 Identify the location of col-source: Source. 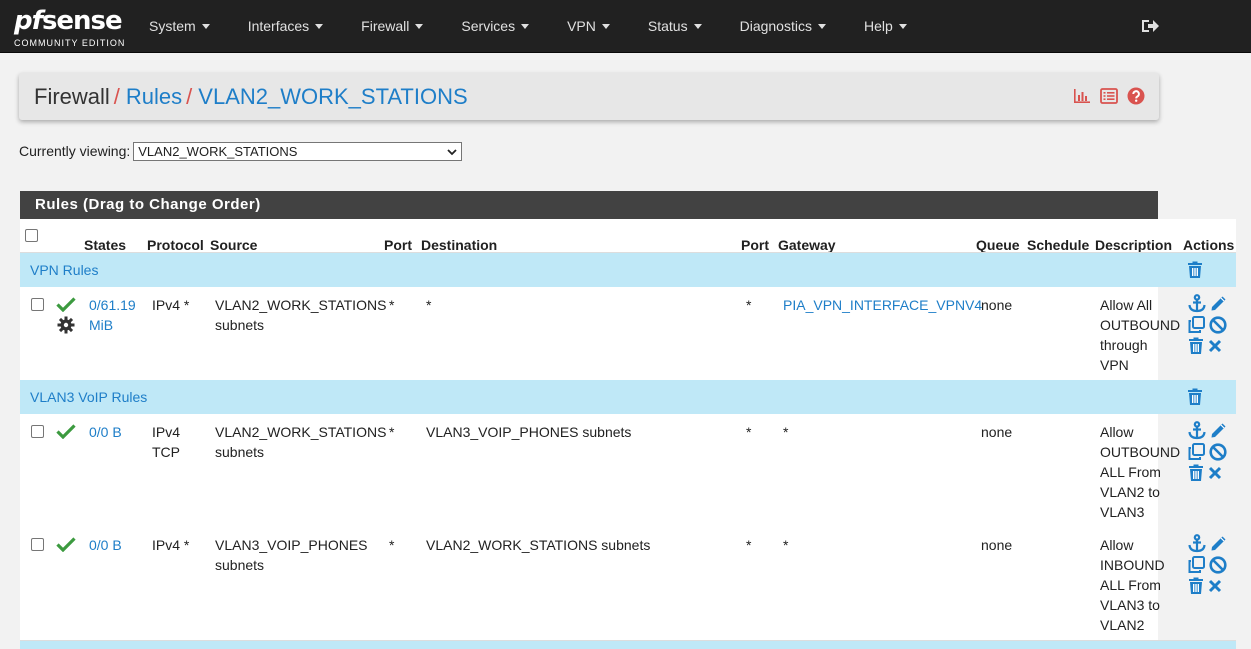
(234, 245).